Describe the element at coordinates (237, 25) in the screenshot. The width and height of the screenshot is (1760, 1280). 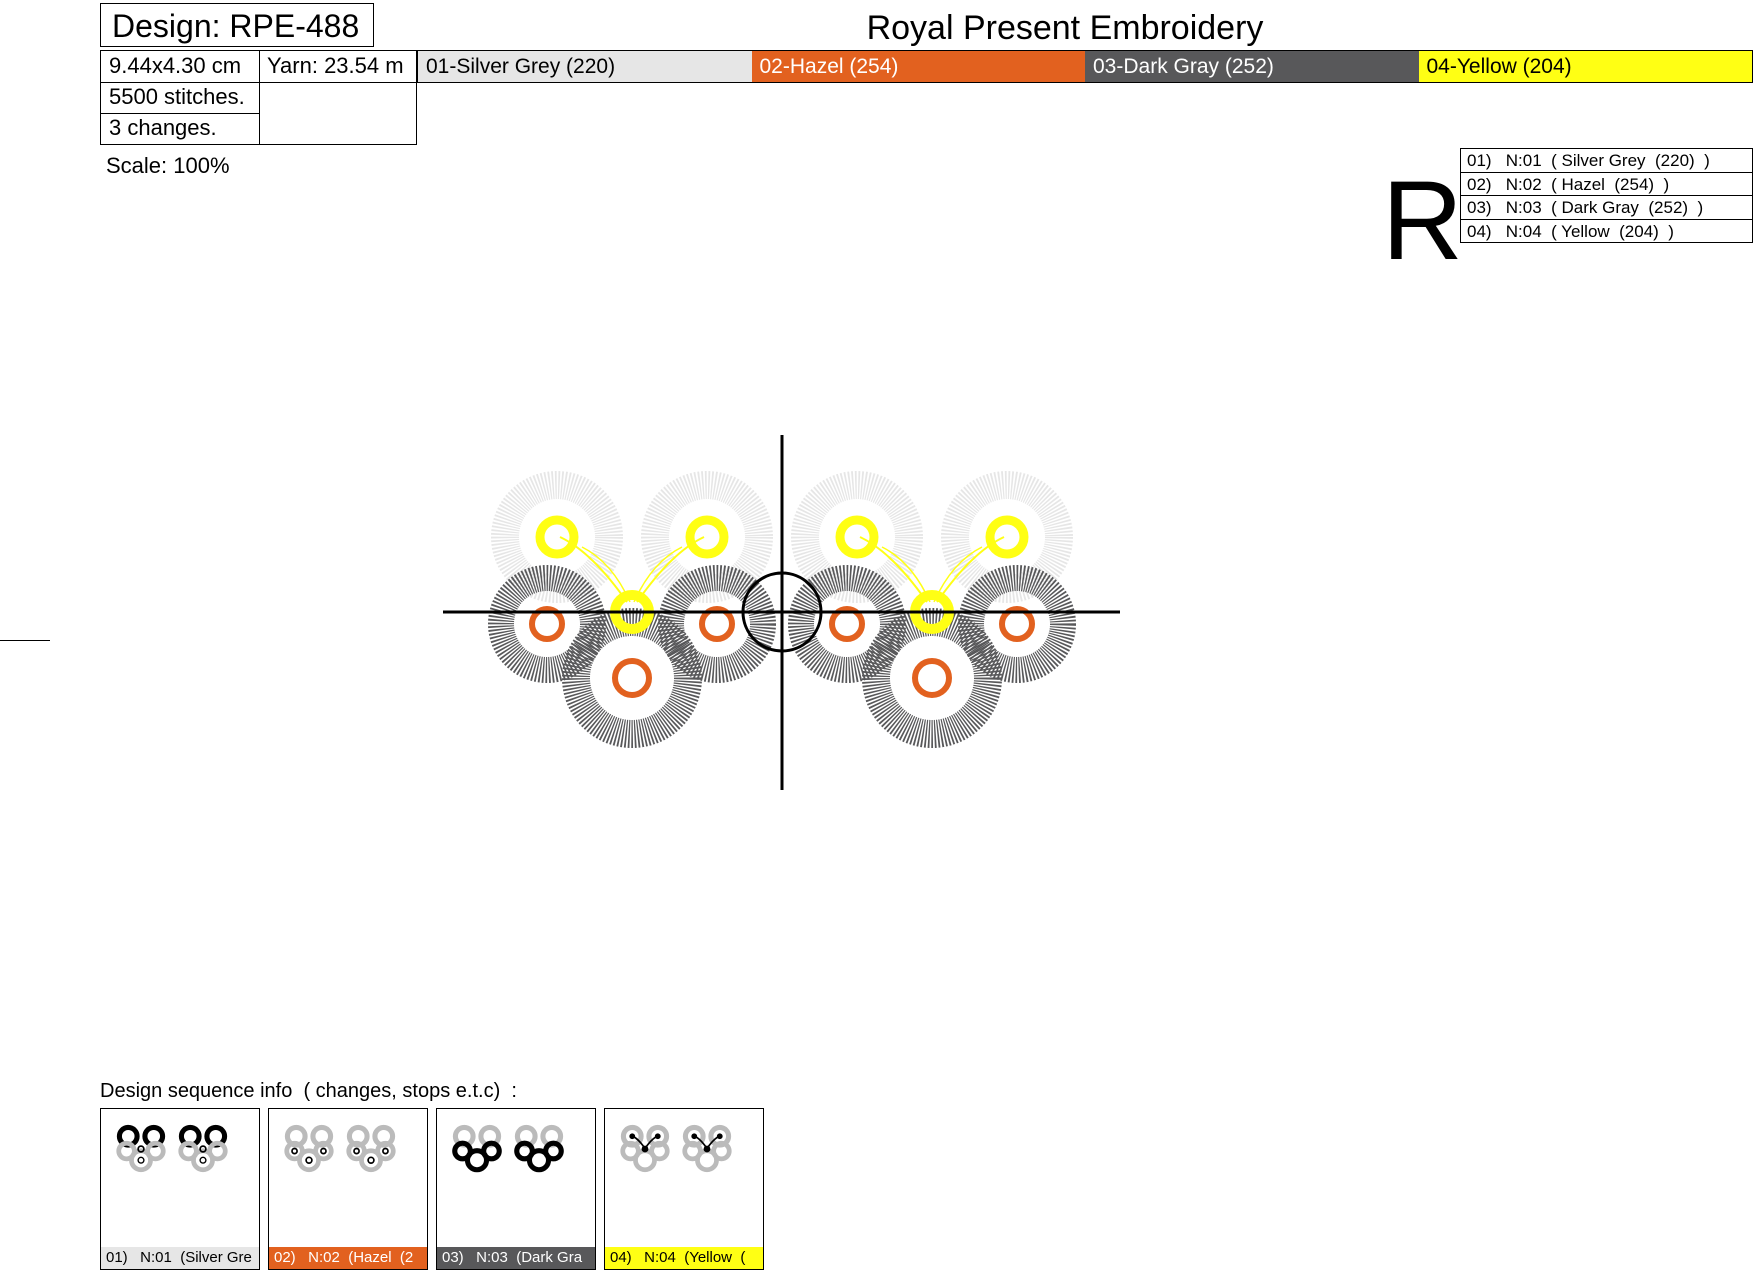
I see `design-title: Design: RPE-488` at that location.